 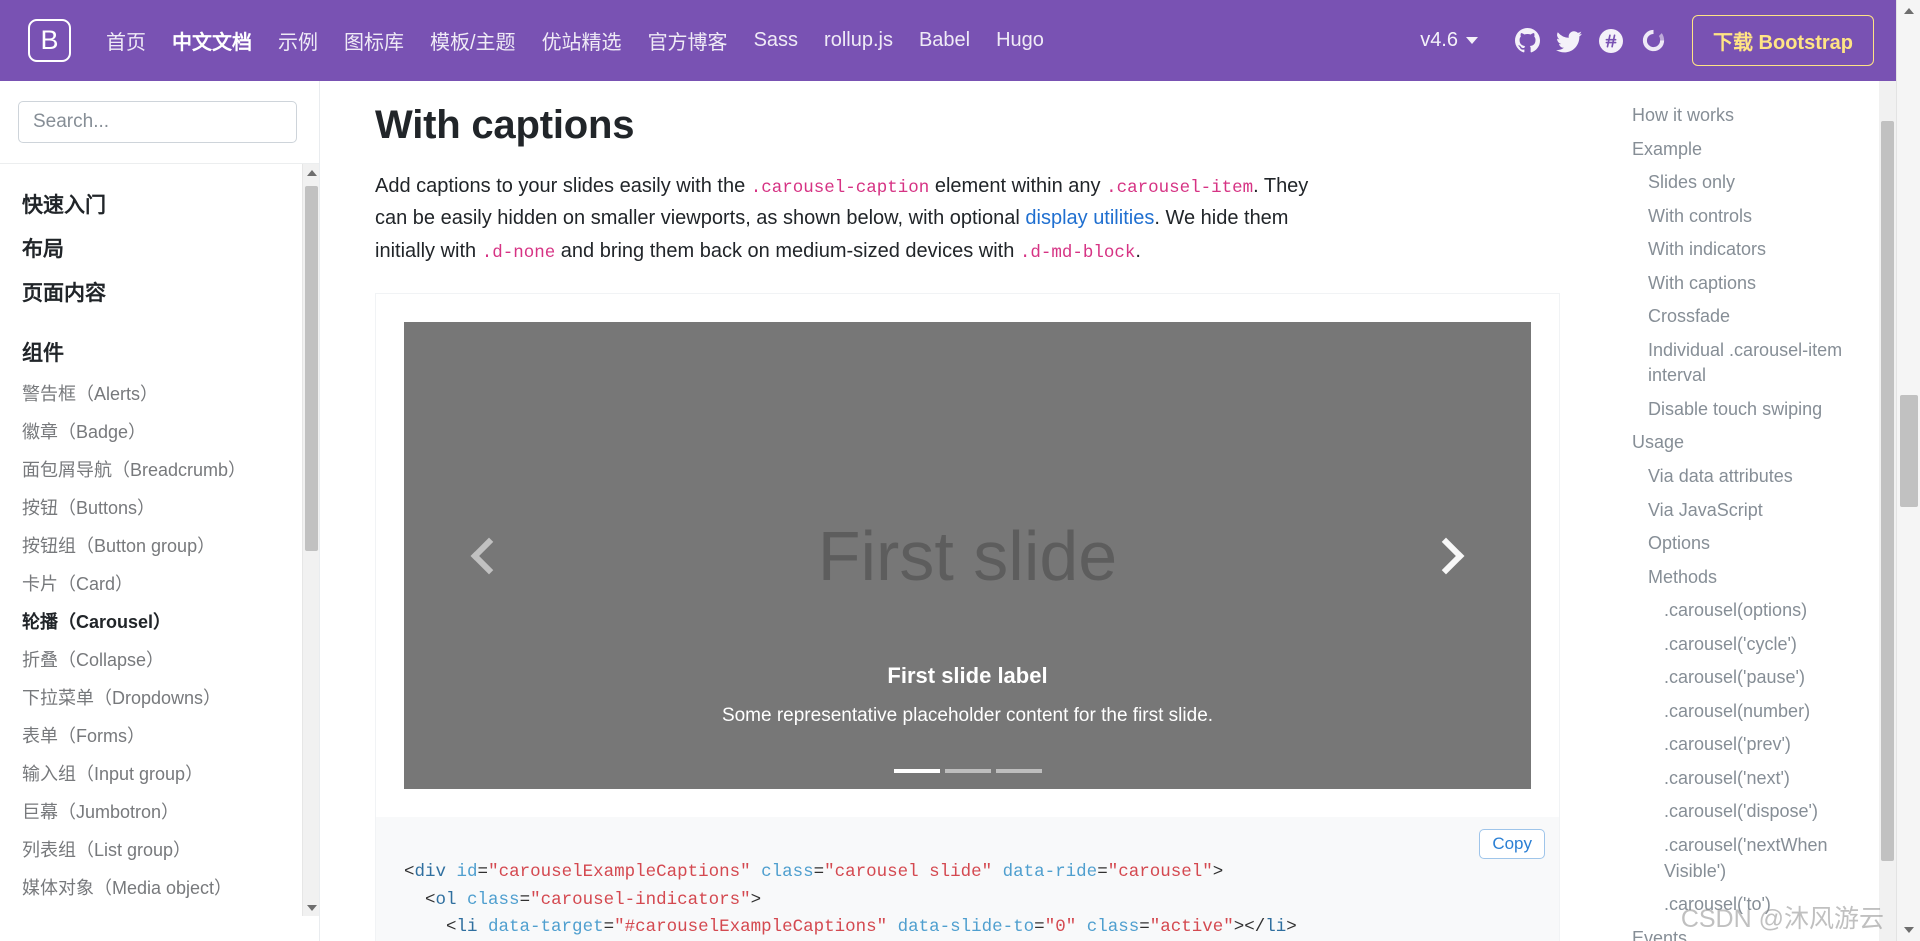 What do you see at coordinates (159, 393) in the screenshot?
I see `sidebar-item-3-0: 警告框（Alerts）` at bounding box center [159, 393].